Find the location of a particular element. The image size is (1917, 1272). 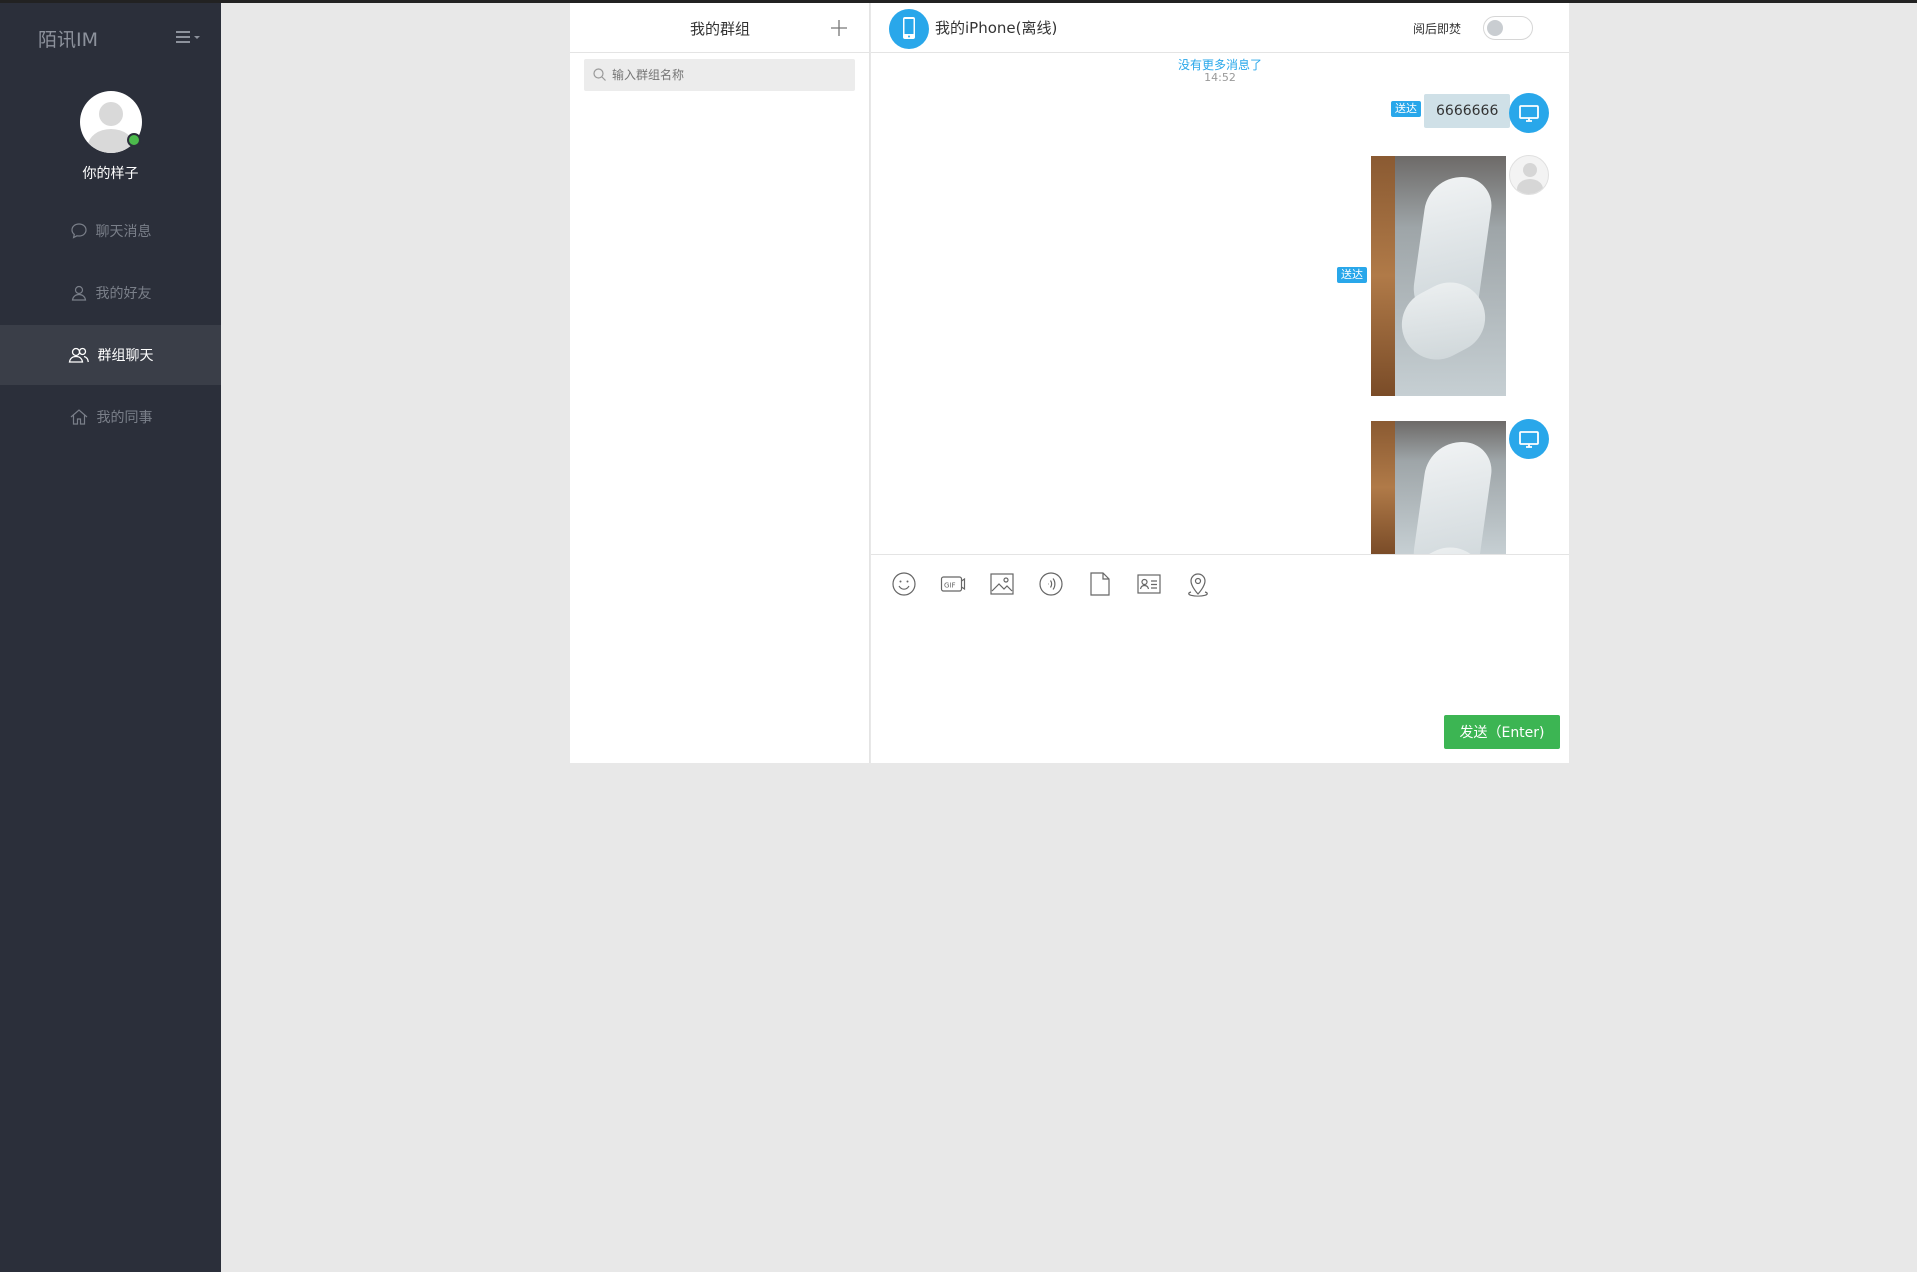

burn-after-reading-label: 阅后即焚 is located at coordinates (1437, 29).